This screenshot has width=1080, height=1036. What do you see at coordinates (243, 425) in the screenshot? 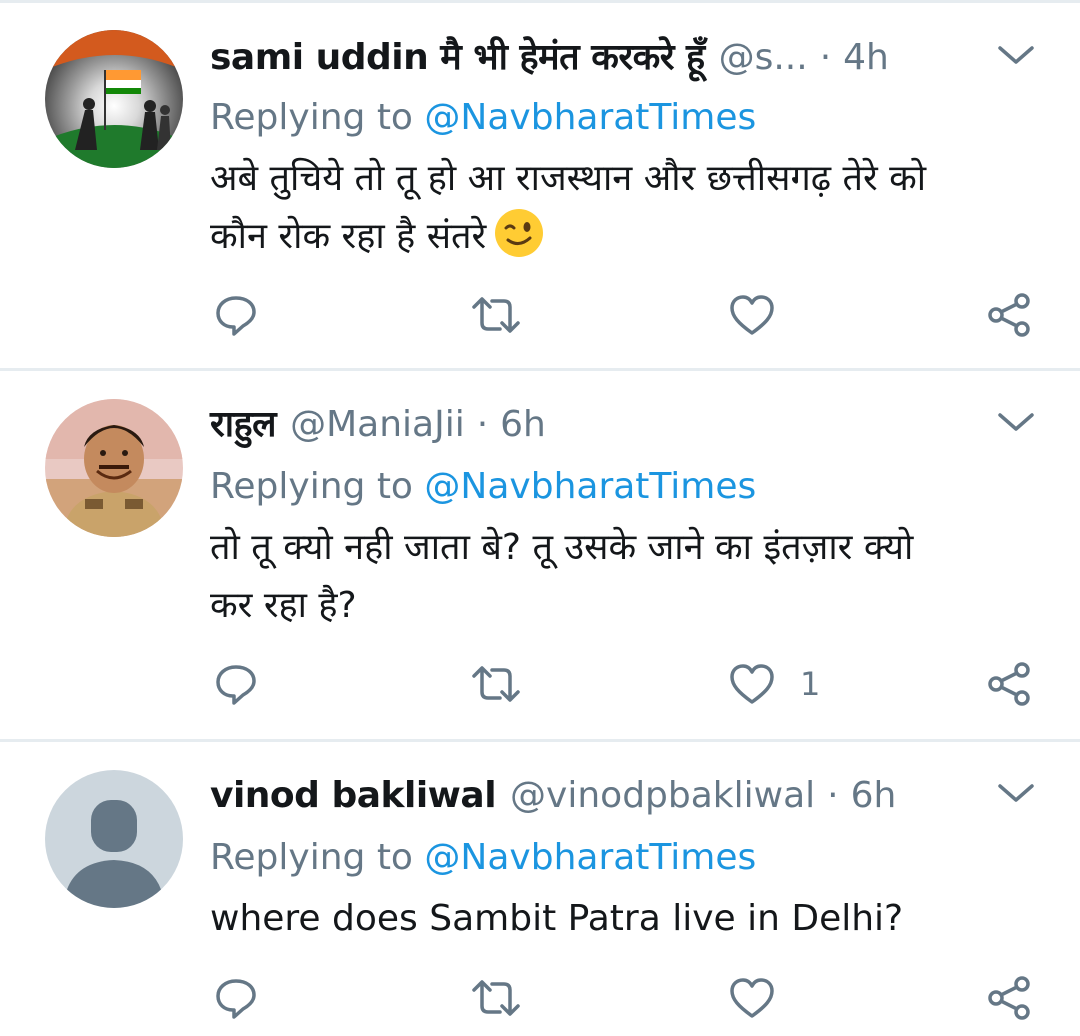
I see `display-name: राहुल` at bounding box center [243, 425].